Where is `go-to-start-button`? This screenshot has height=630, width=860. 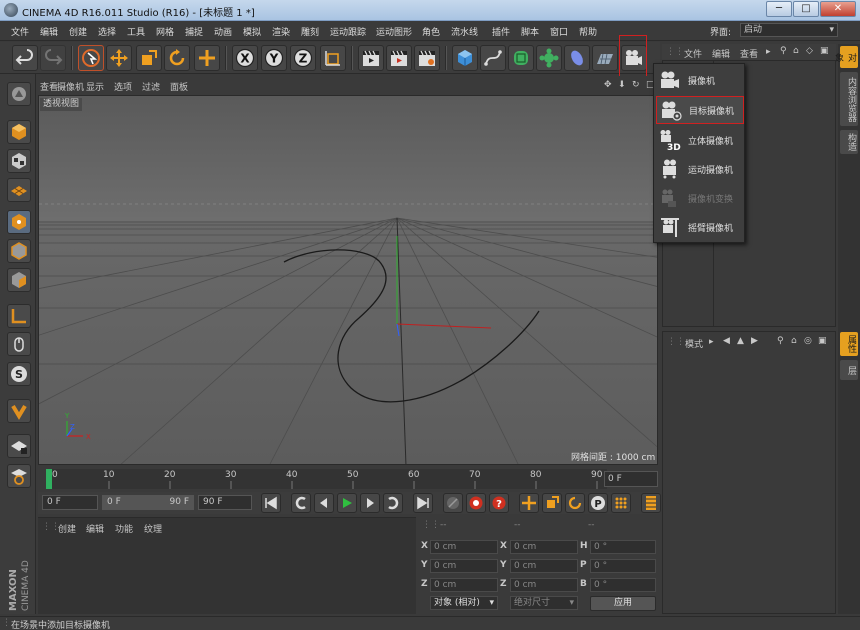
go-to-start-button is located at coordinates (271, 503).